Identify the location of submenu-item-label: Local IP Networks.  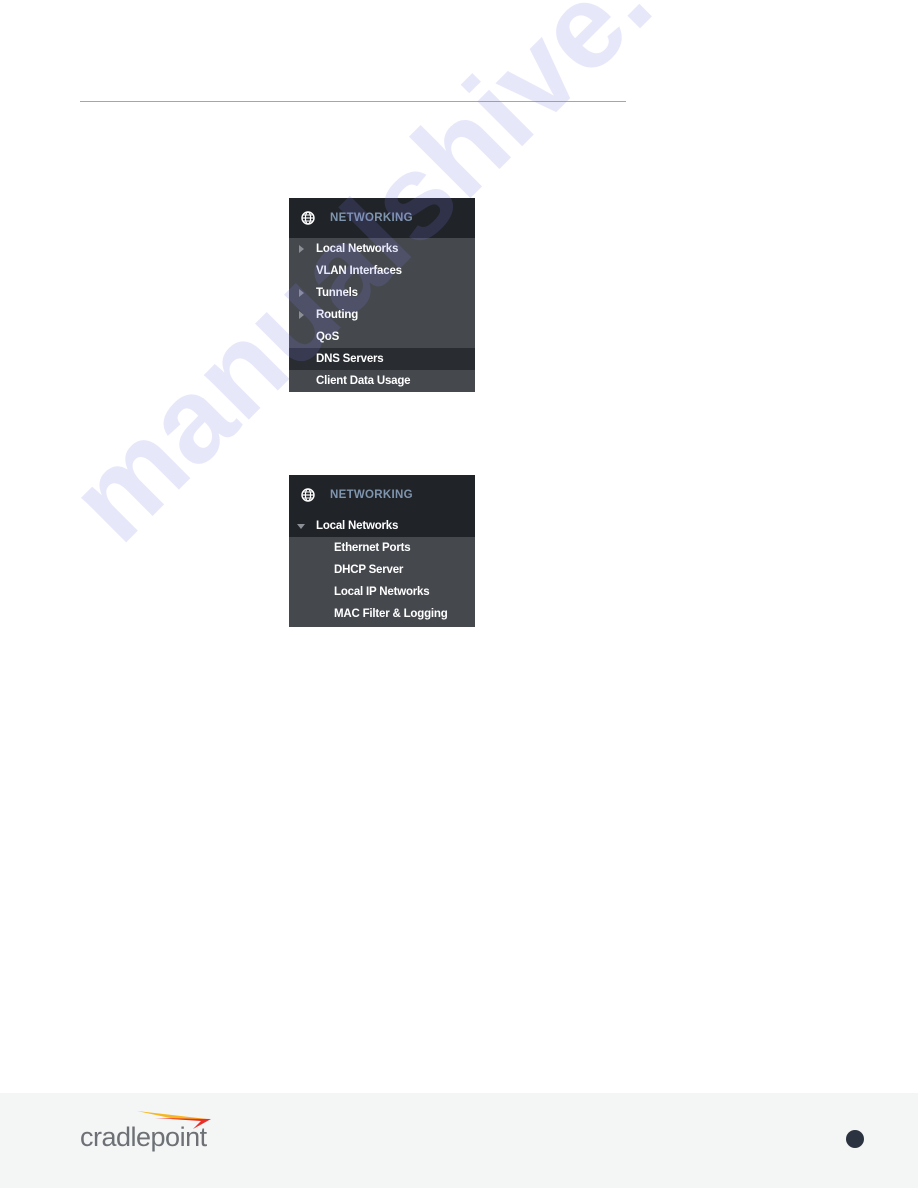
(382, 592).